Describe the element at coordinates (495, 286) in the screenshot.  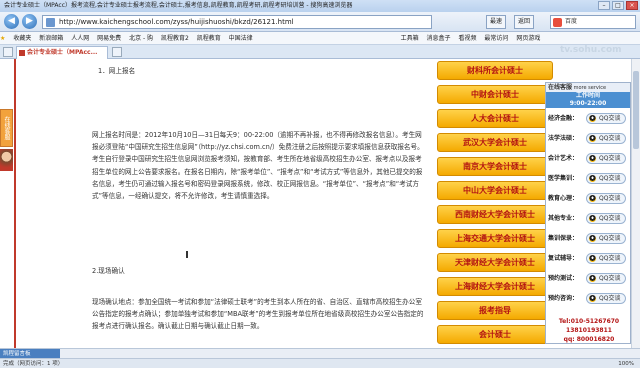
I see `link-button: 上海财经大学会计硕士` at that location.